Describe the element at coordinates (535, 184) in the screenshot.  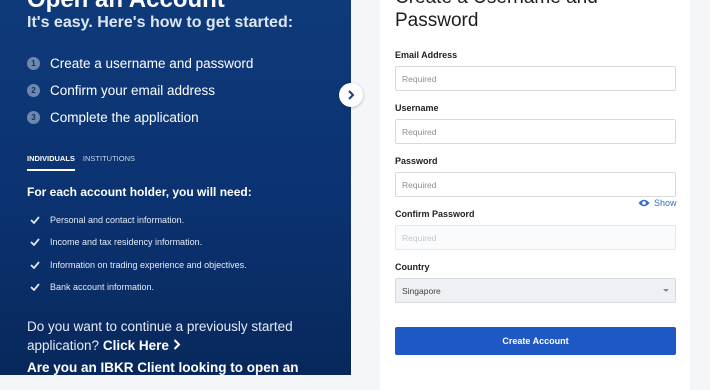
I see `password-field` at that location.